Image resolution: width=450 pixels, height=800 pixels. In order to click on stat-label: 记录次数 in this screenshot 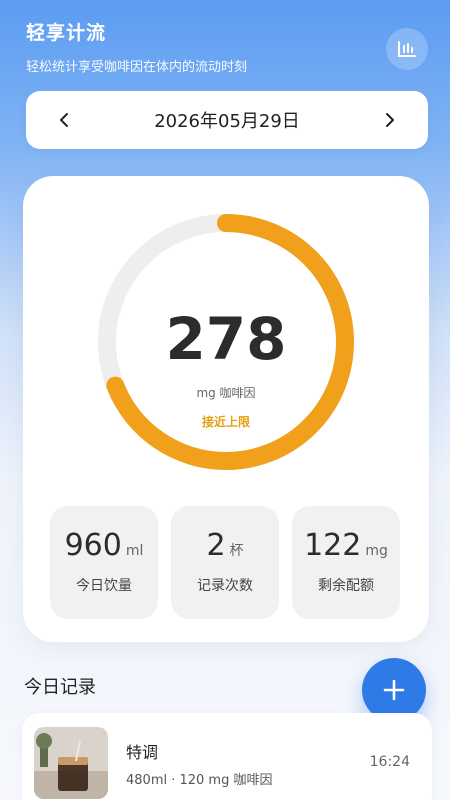, I will do `click(225, 585)`.